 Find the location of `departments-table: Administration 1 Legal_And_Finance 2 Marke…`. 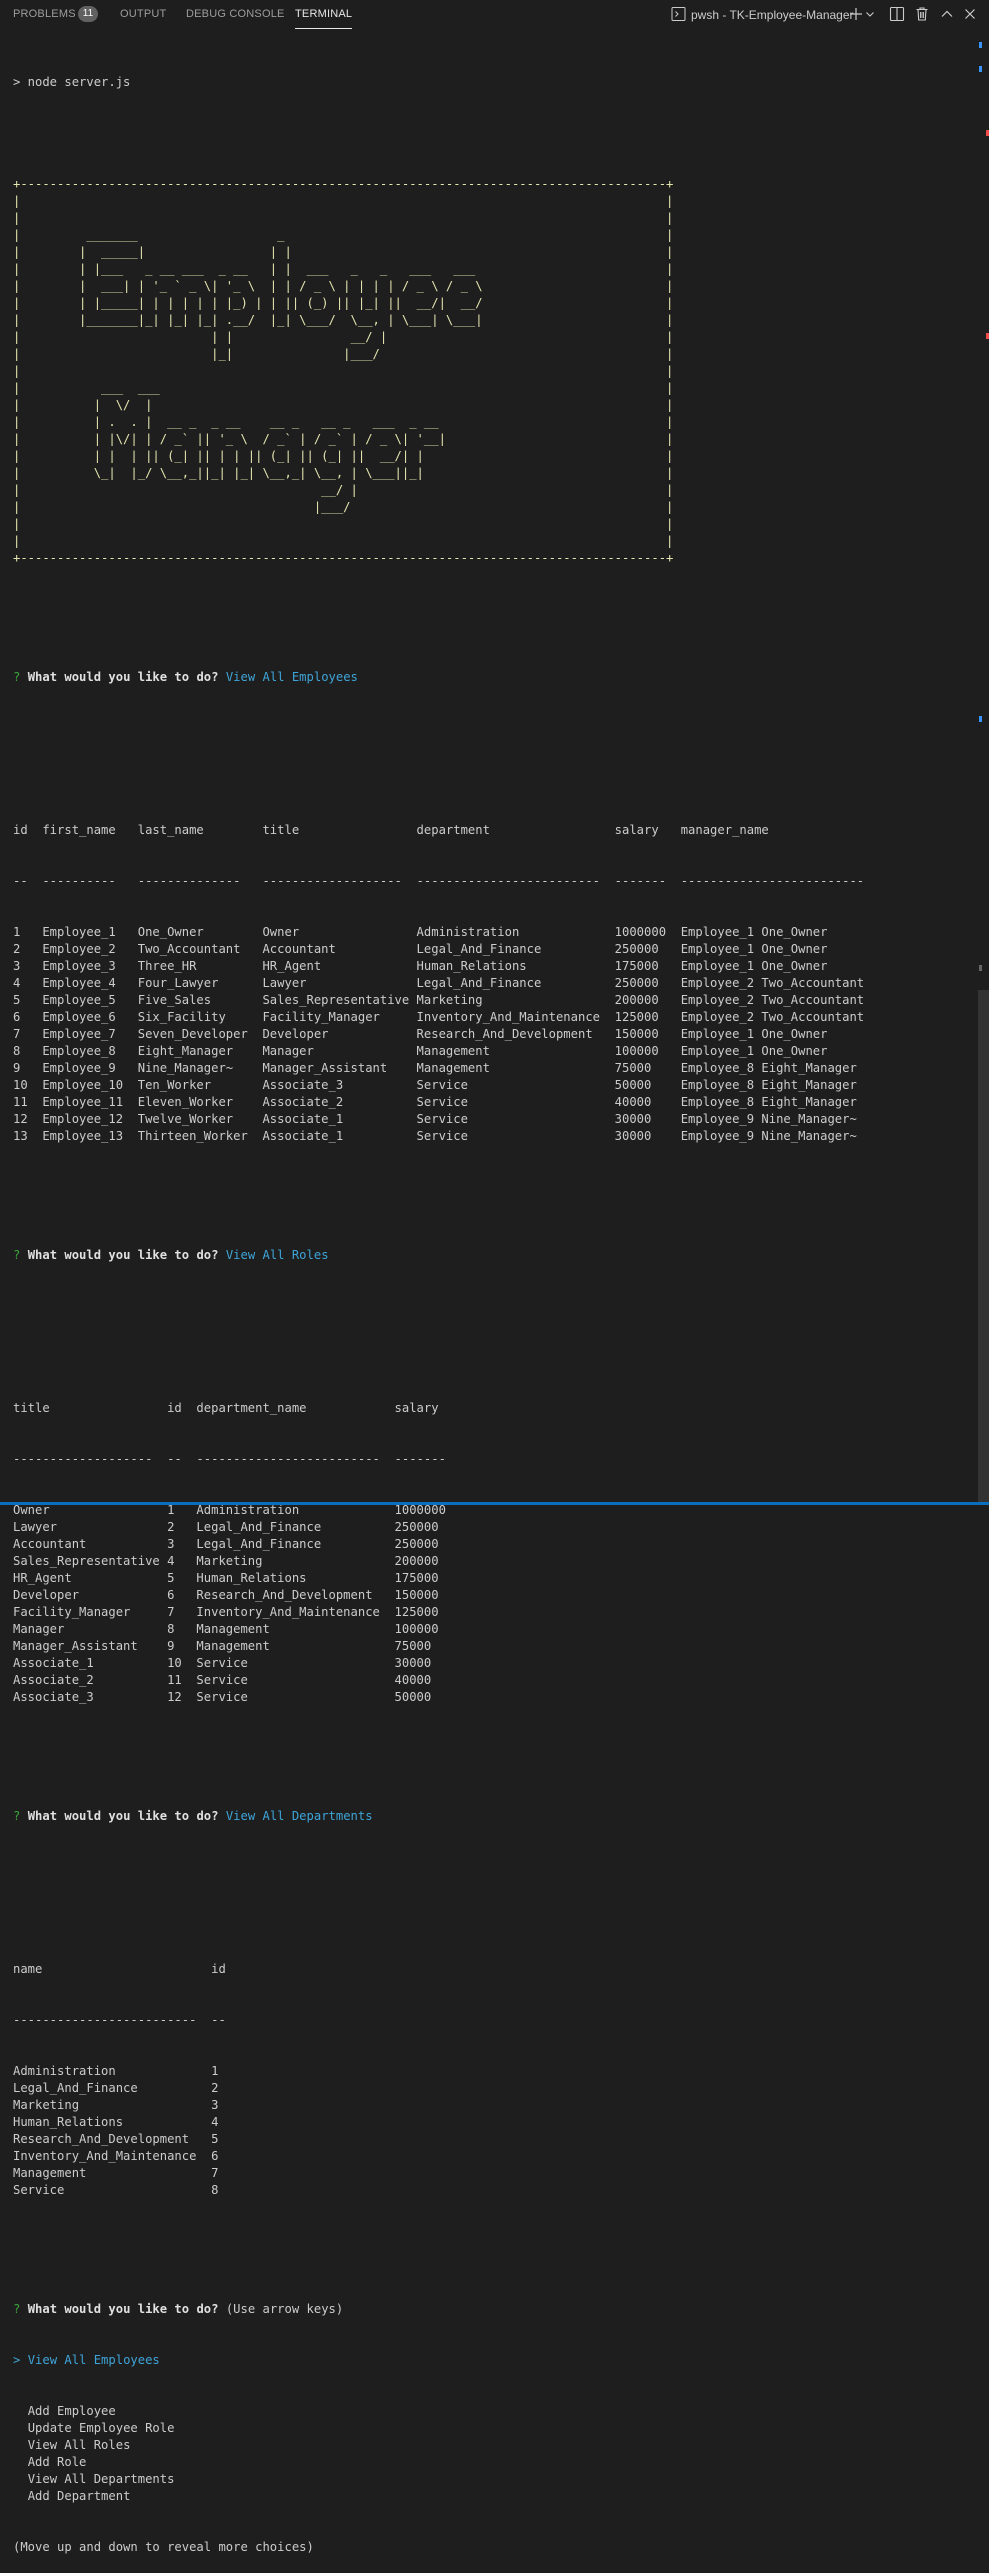

departments-table: Administration 1 Legal_And_Finance 2 Marke… is located at coordinates (438, 2131).